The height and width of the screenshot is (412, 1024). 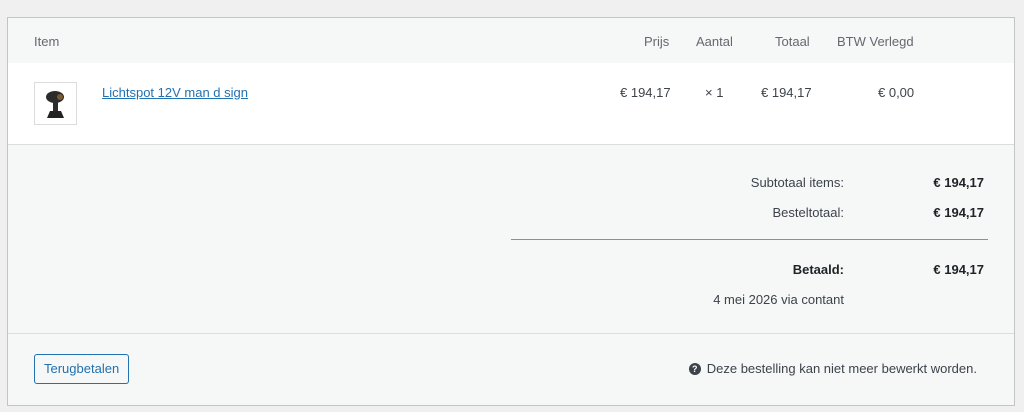 What do you see at coordinates (46, 41) in the screenshot?
I see `header-item: Item` at bounding box center [46, 41].